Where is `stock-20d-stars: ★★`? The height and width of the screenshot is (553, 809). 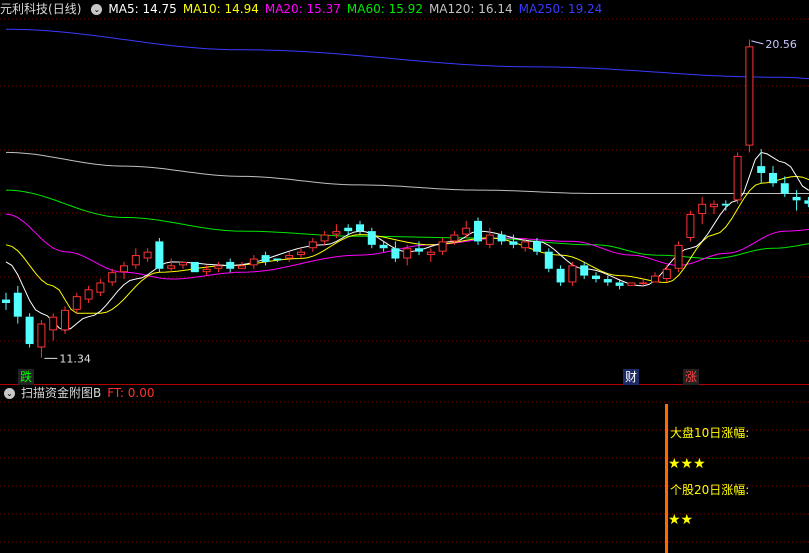 stock-20d-stars: ★★ is located at coordinates (680, 520).